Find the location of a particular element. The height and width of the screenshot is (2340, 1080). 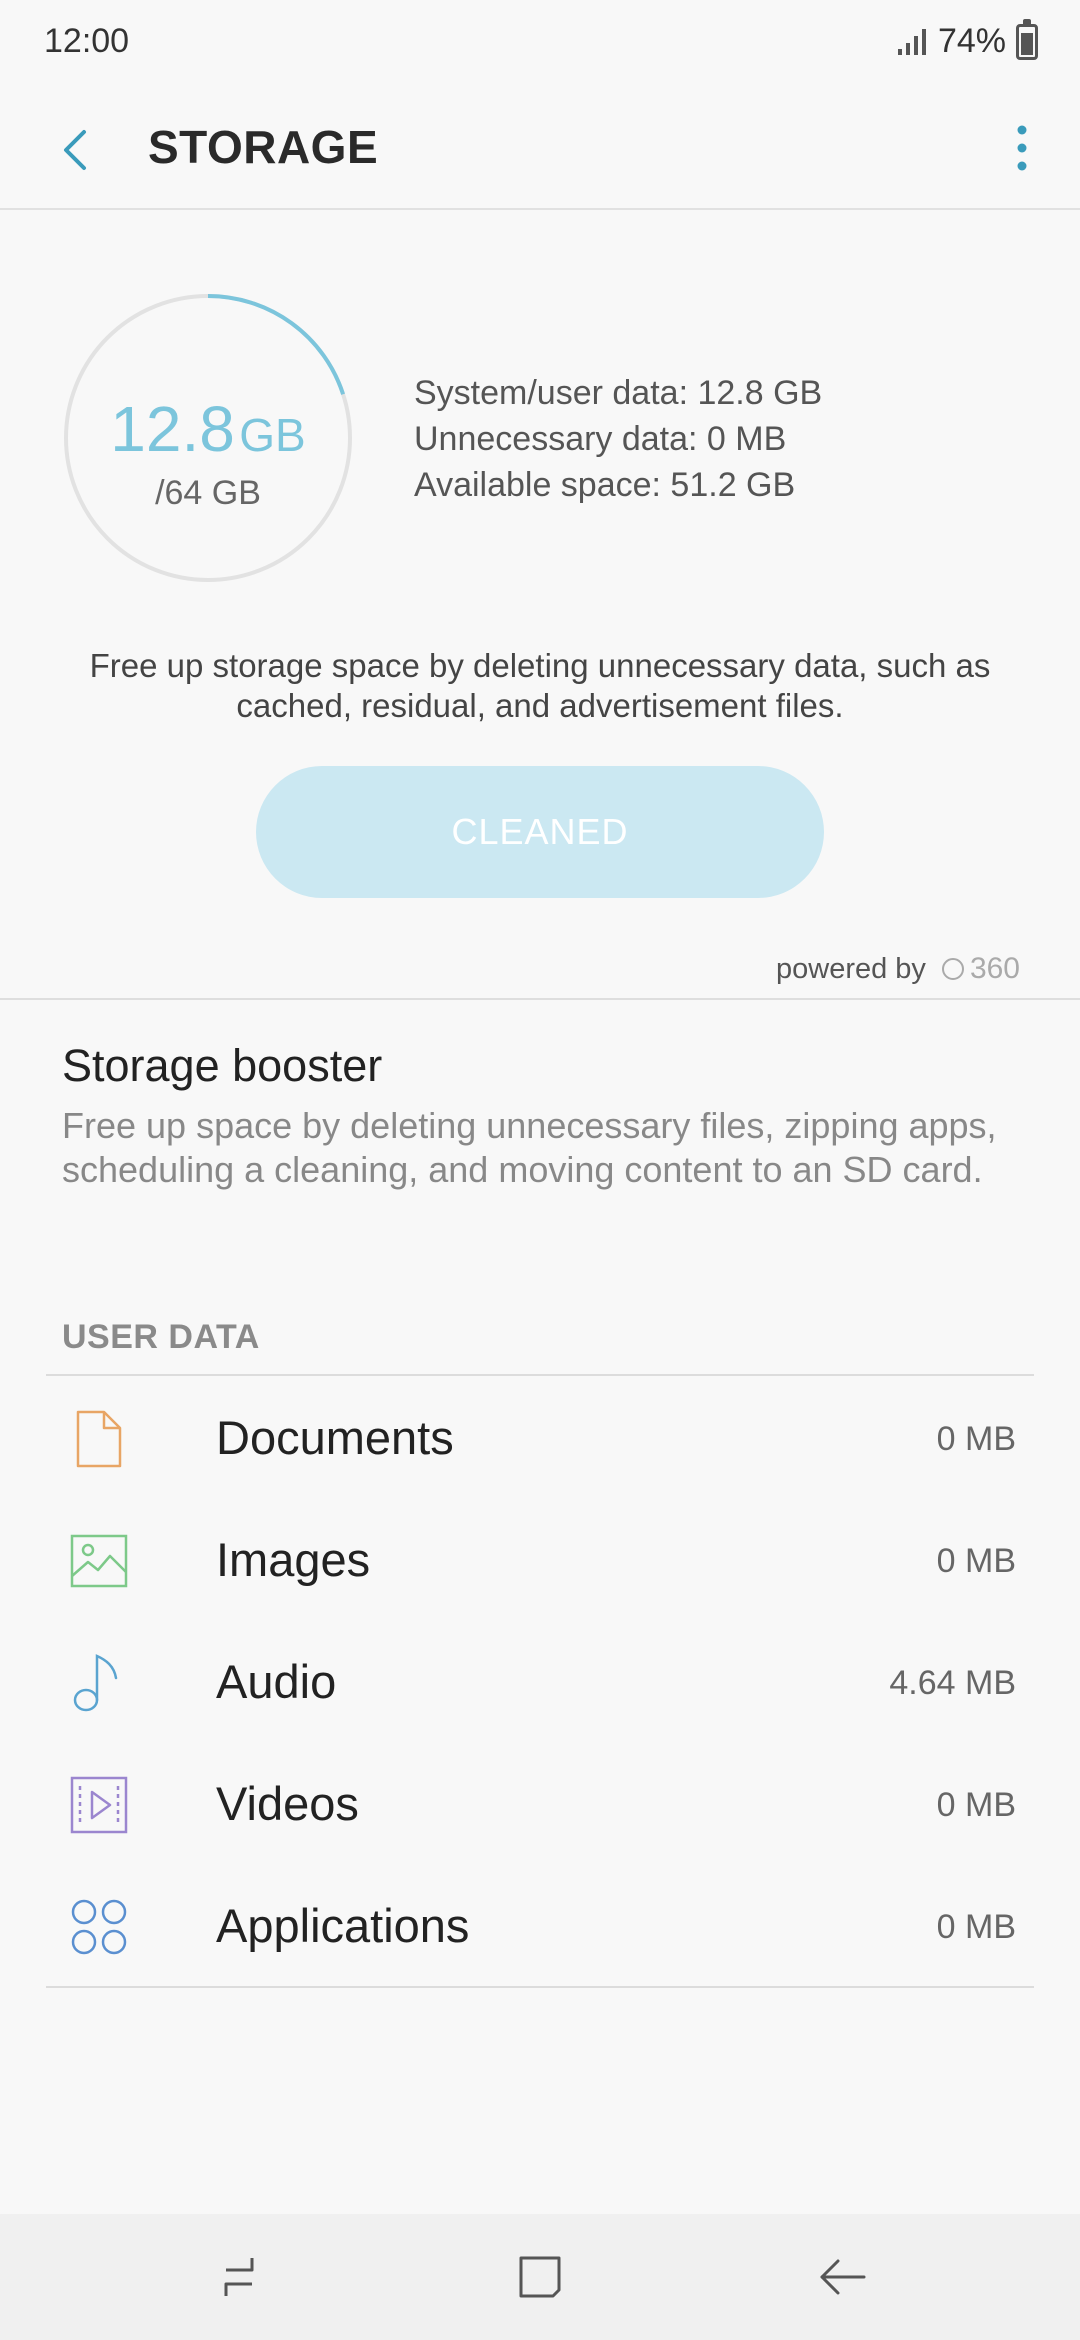

section-divider is located at coordinates (540, 999).